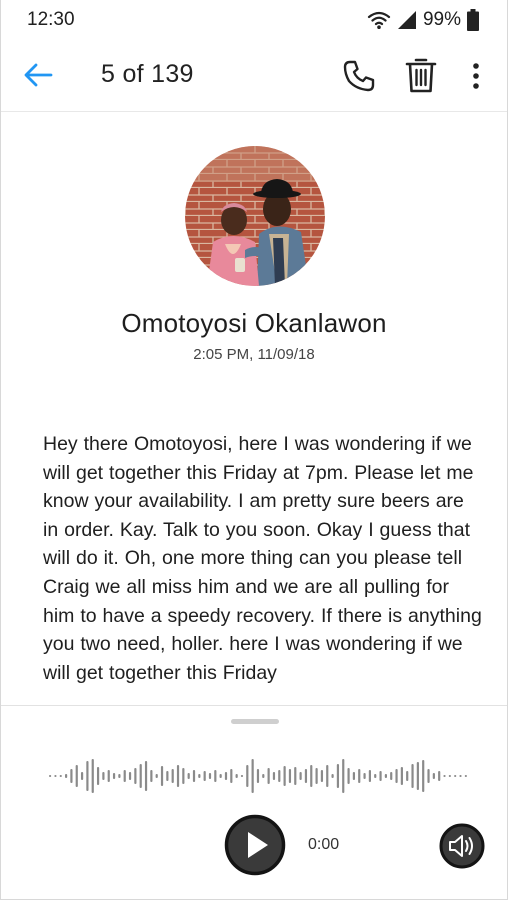  What do you see at coordinates (254, 323) in the screenshot?
I see `contact-name: Omotoyosi Okanlawon` at bounding box center [254, 323].